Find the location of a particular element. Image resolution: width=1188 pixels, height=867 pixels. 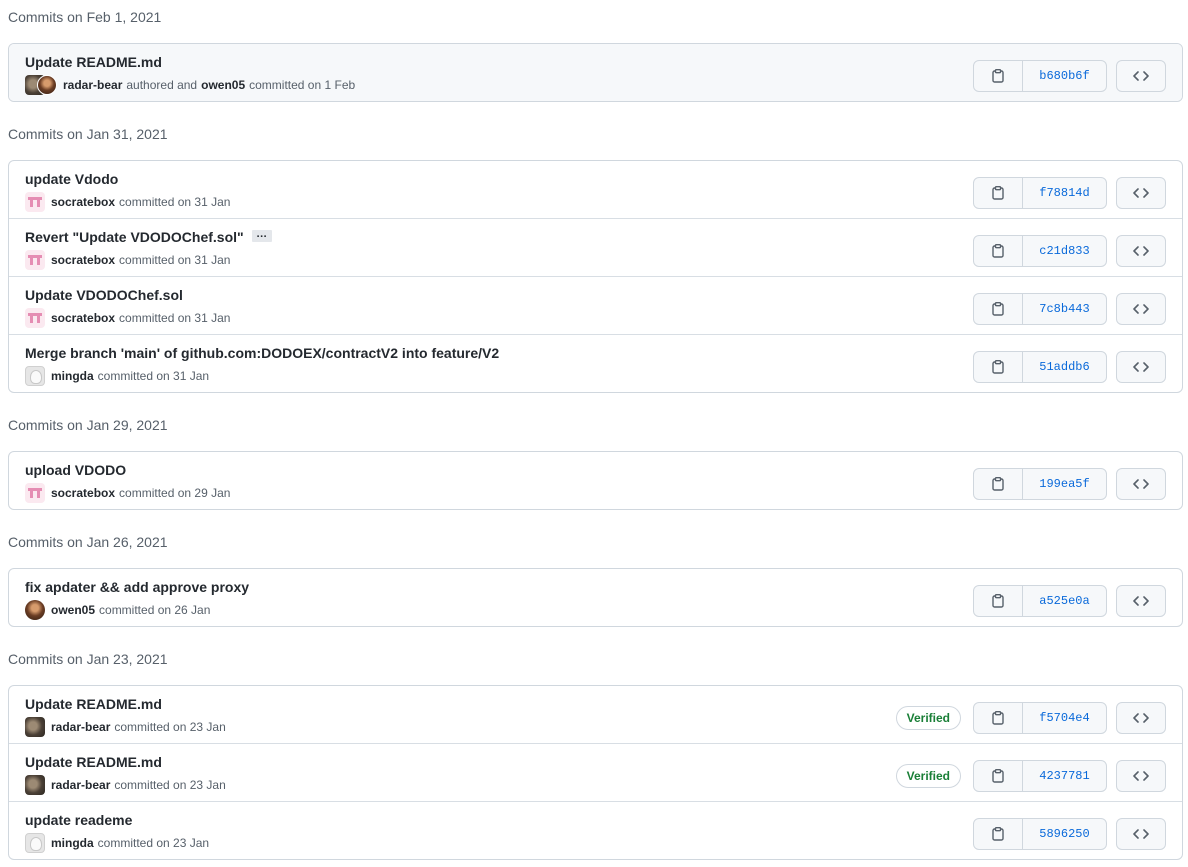

sha-link: a525e0a is located at coordinates (1064, 601).